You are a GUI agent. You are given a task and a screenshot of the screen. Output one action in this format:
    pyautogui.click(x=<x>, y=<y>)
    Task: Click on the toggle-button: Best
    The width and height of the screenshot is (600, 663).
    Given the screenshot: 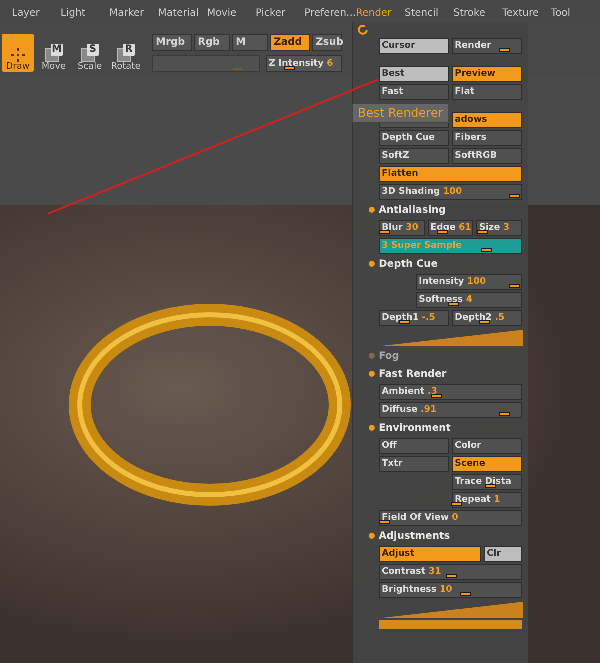 What is the action you would take?
    pyautogui.click(x=414, y=74)
    